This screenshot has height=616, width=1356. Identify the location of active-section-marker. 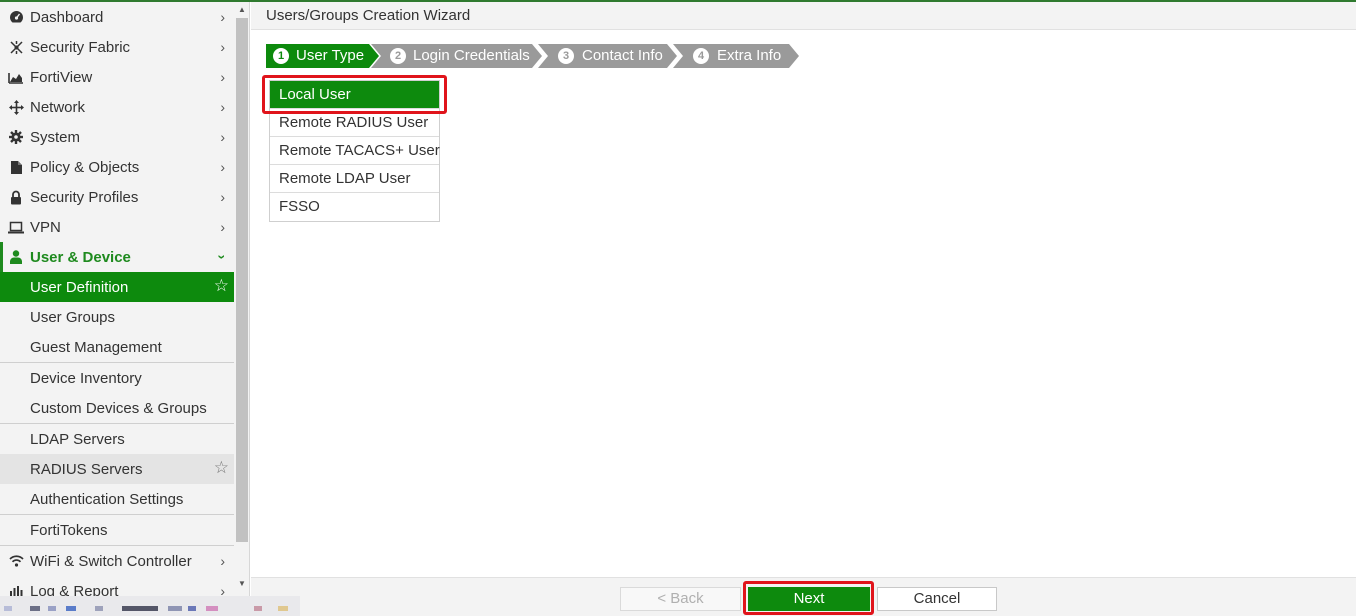
(1, 257).